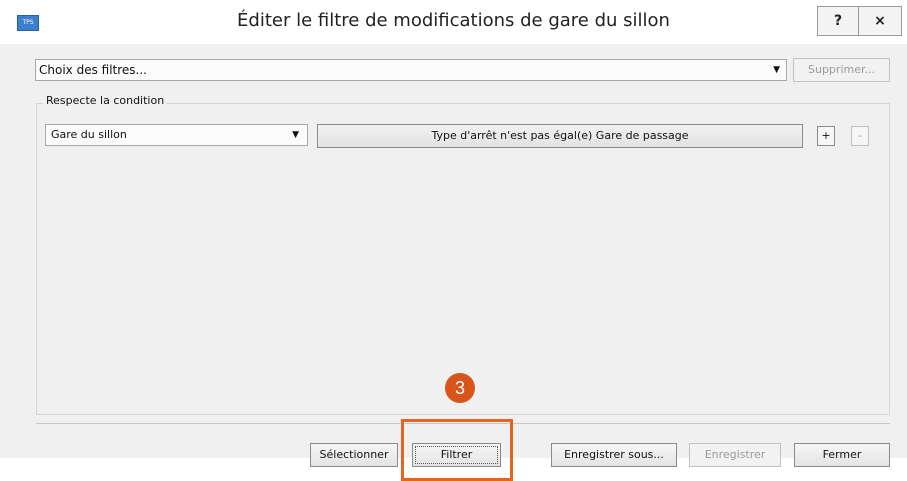 The width and height of the screenshot is (907, 481). I want to click on step-highlight-box, so click(457, 450).